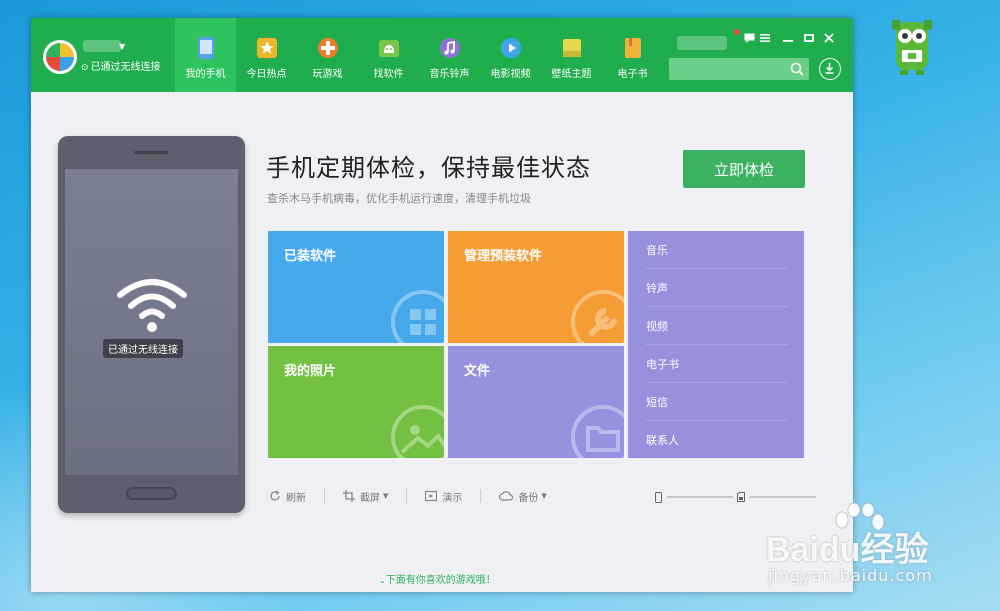  I want to click on tab-wallpaper: 壁纸主题, so click(571, 55).